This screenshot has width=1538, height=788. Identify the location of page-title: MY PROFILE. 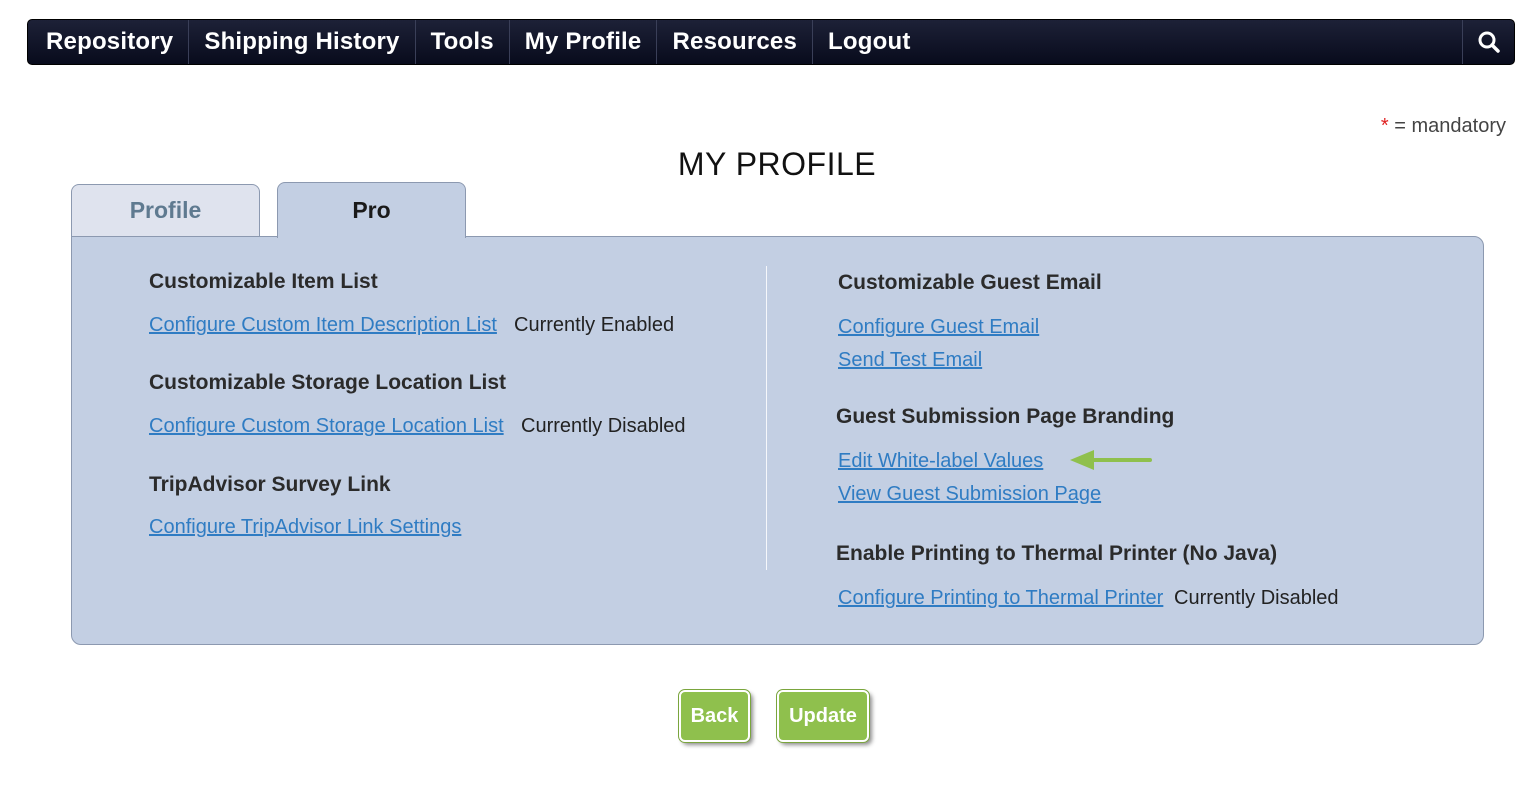
(777, 164).